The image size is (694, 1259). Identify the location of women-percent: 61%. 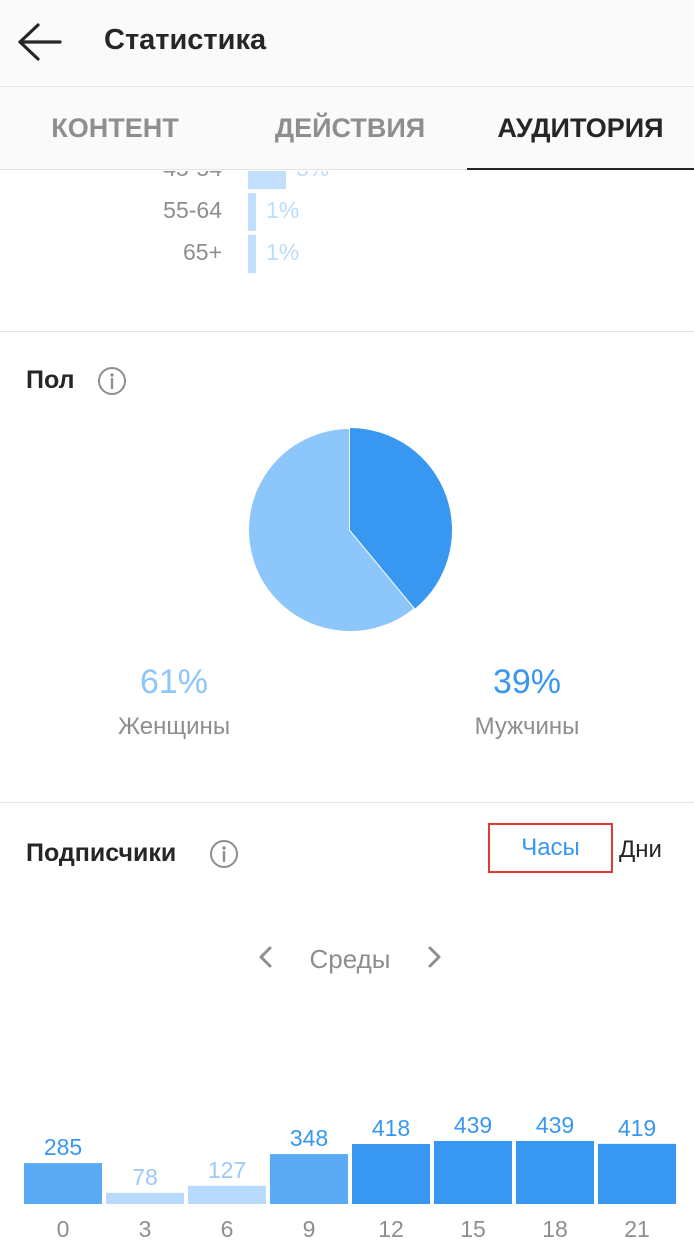
(174, 682).